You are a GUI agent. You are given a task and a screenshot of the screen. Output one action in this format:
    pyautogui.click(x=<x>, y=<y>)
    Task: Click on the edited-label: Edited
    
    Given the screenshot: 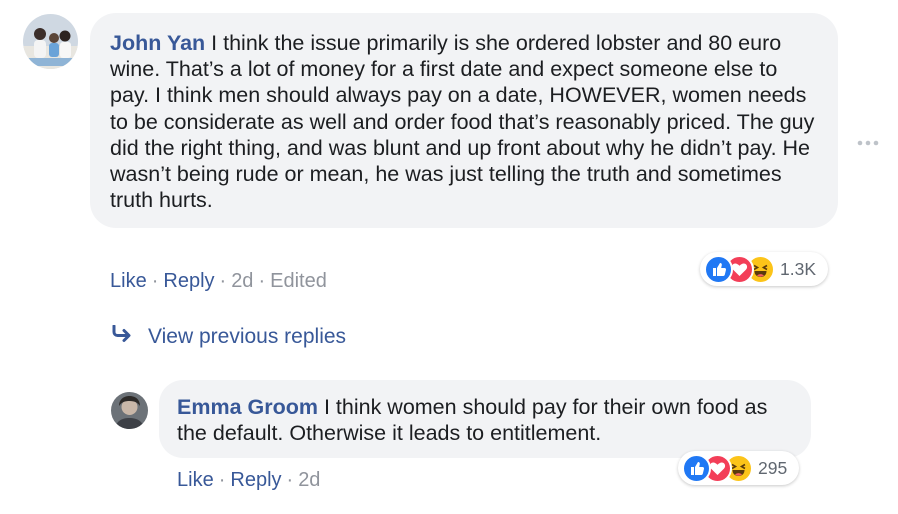 What is the action you would take?
    pyautogui.click(x=298, y=281)
    